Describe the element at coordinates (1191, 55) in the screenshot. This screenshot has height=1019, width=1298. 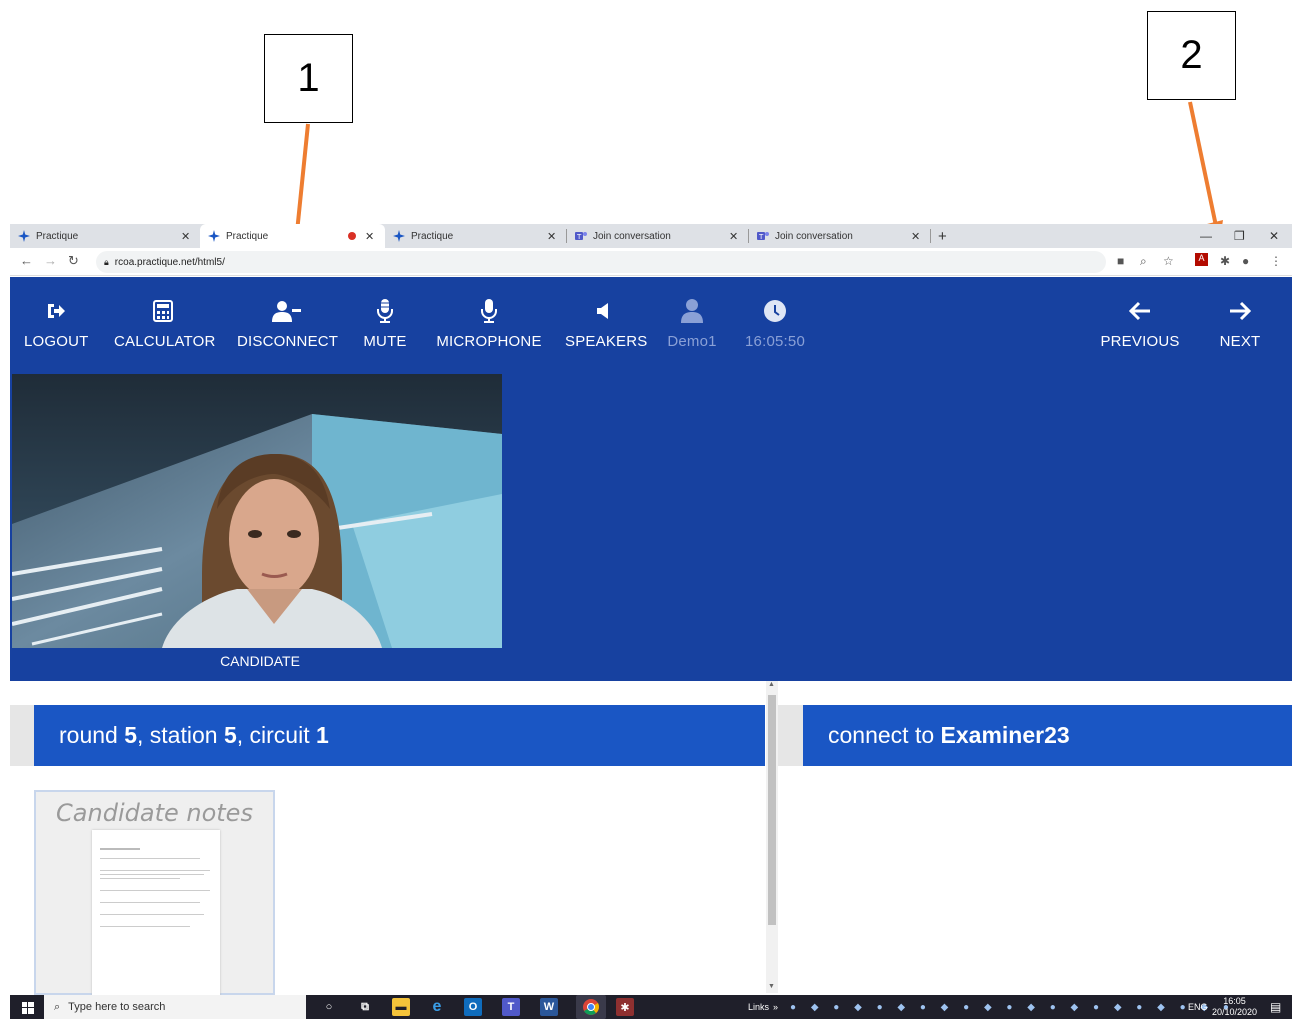
I see `annotation-box-2: 2` at that location.